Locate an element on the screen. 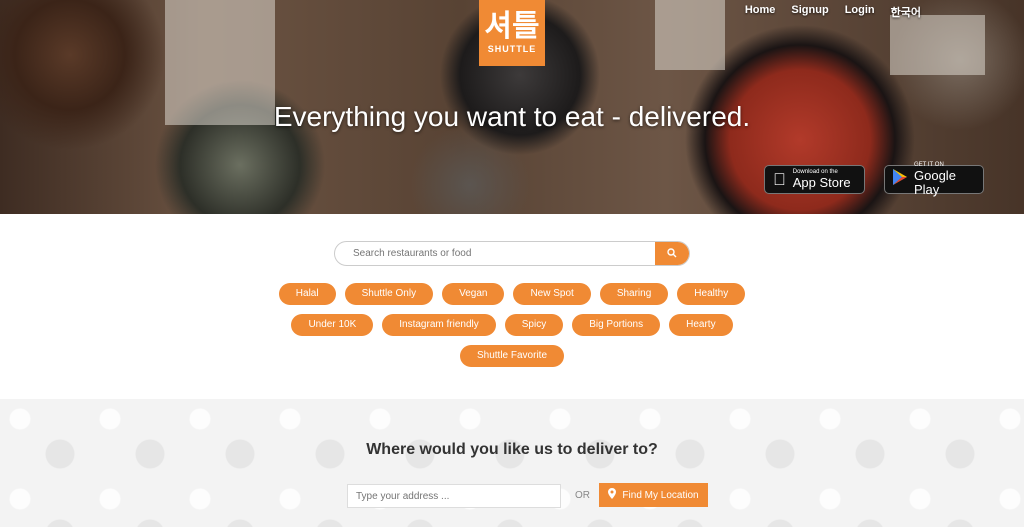 The image size is (1024, 527). search-button is located at coordinates (672, 253).